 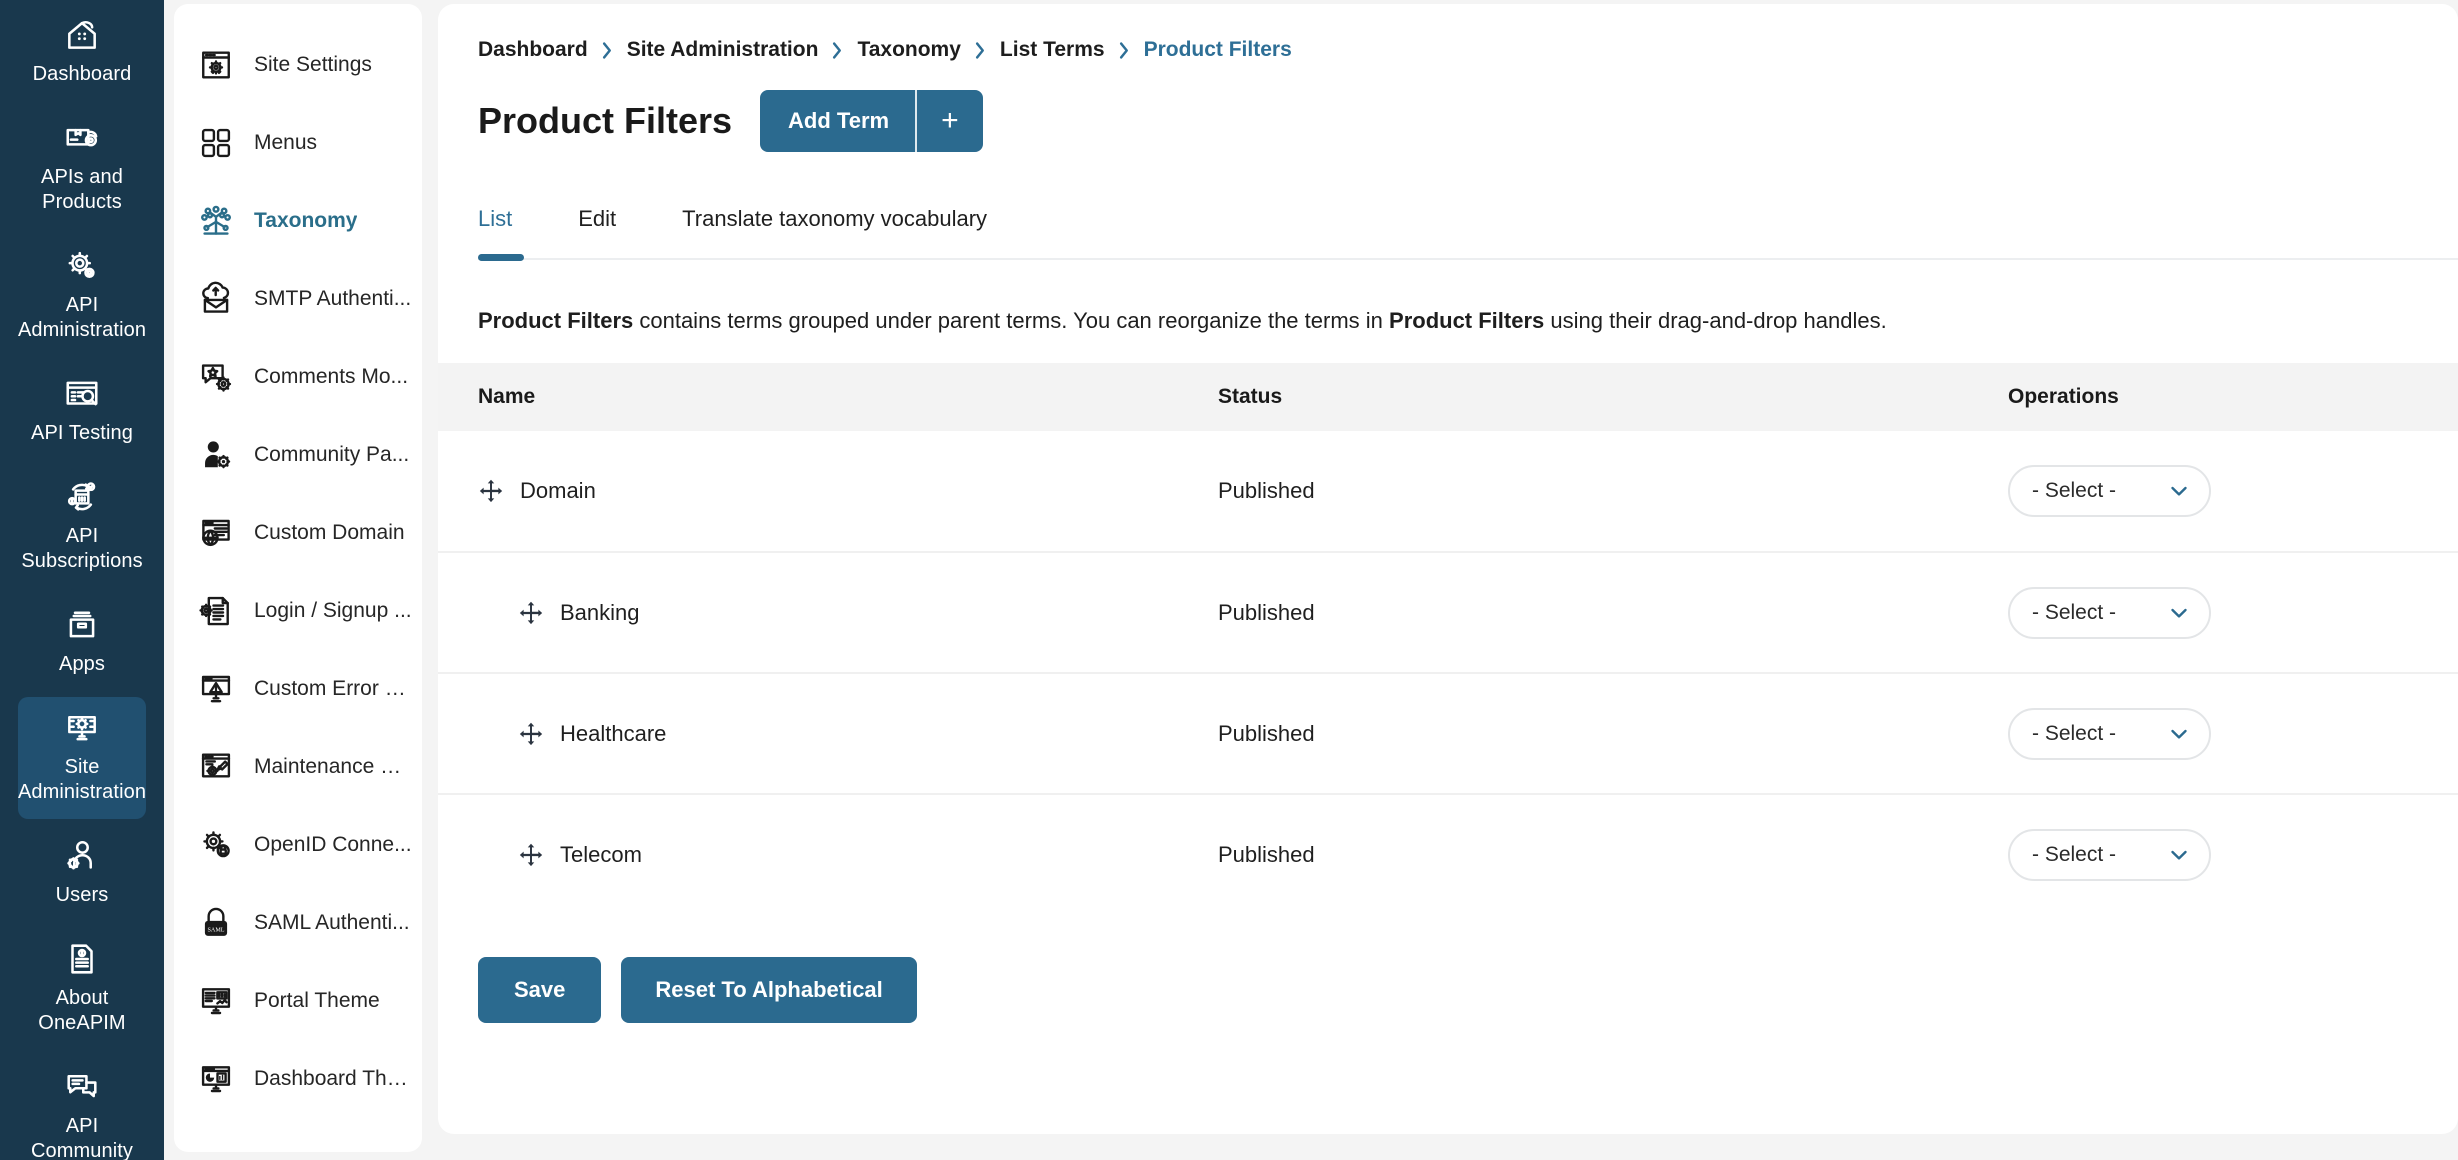 I want to click on community-participants-icon, so click(x=216, y=455).